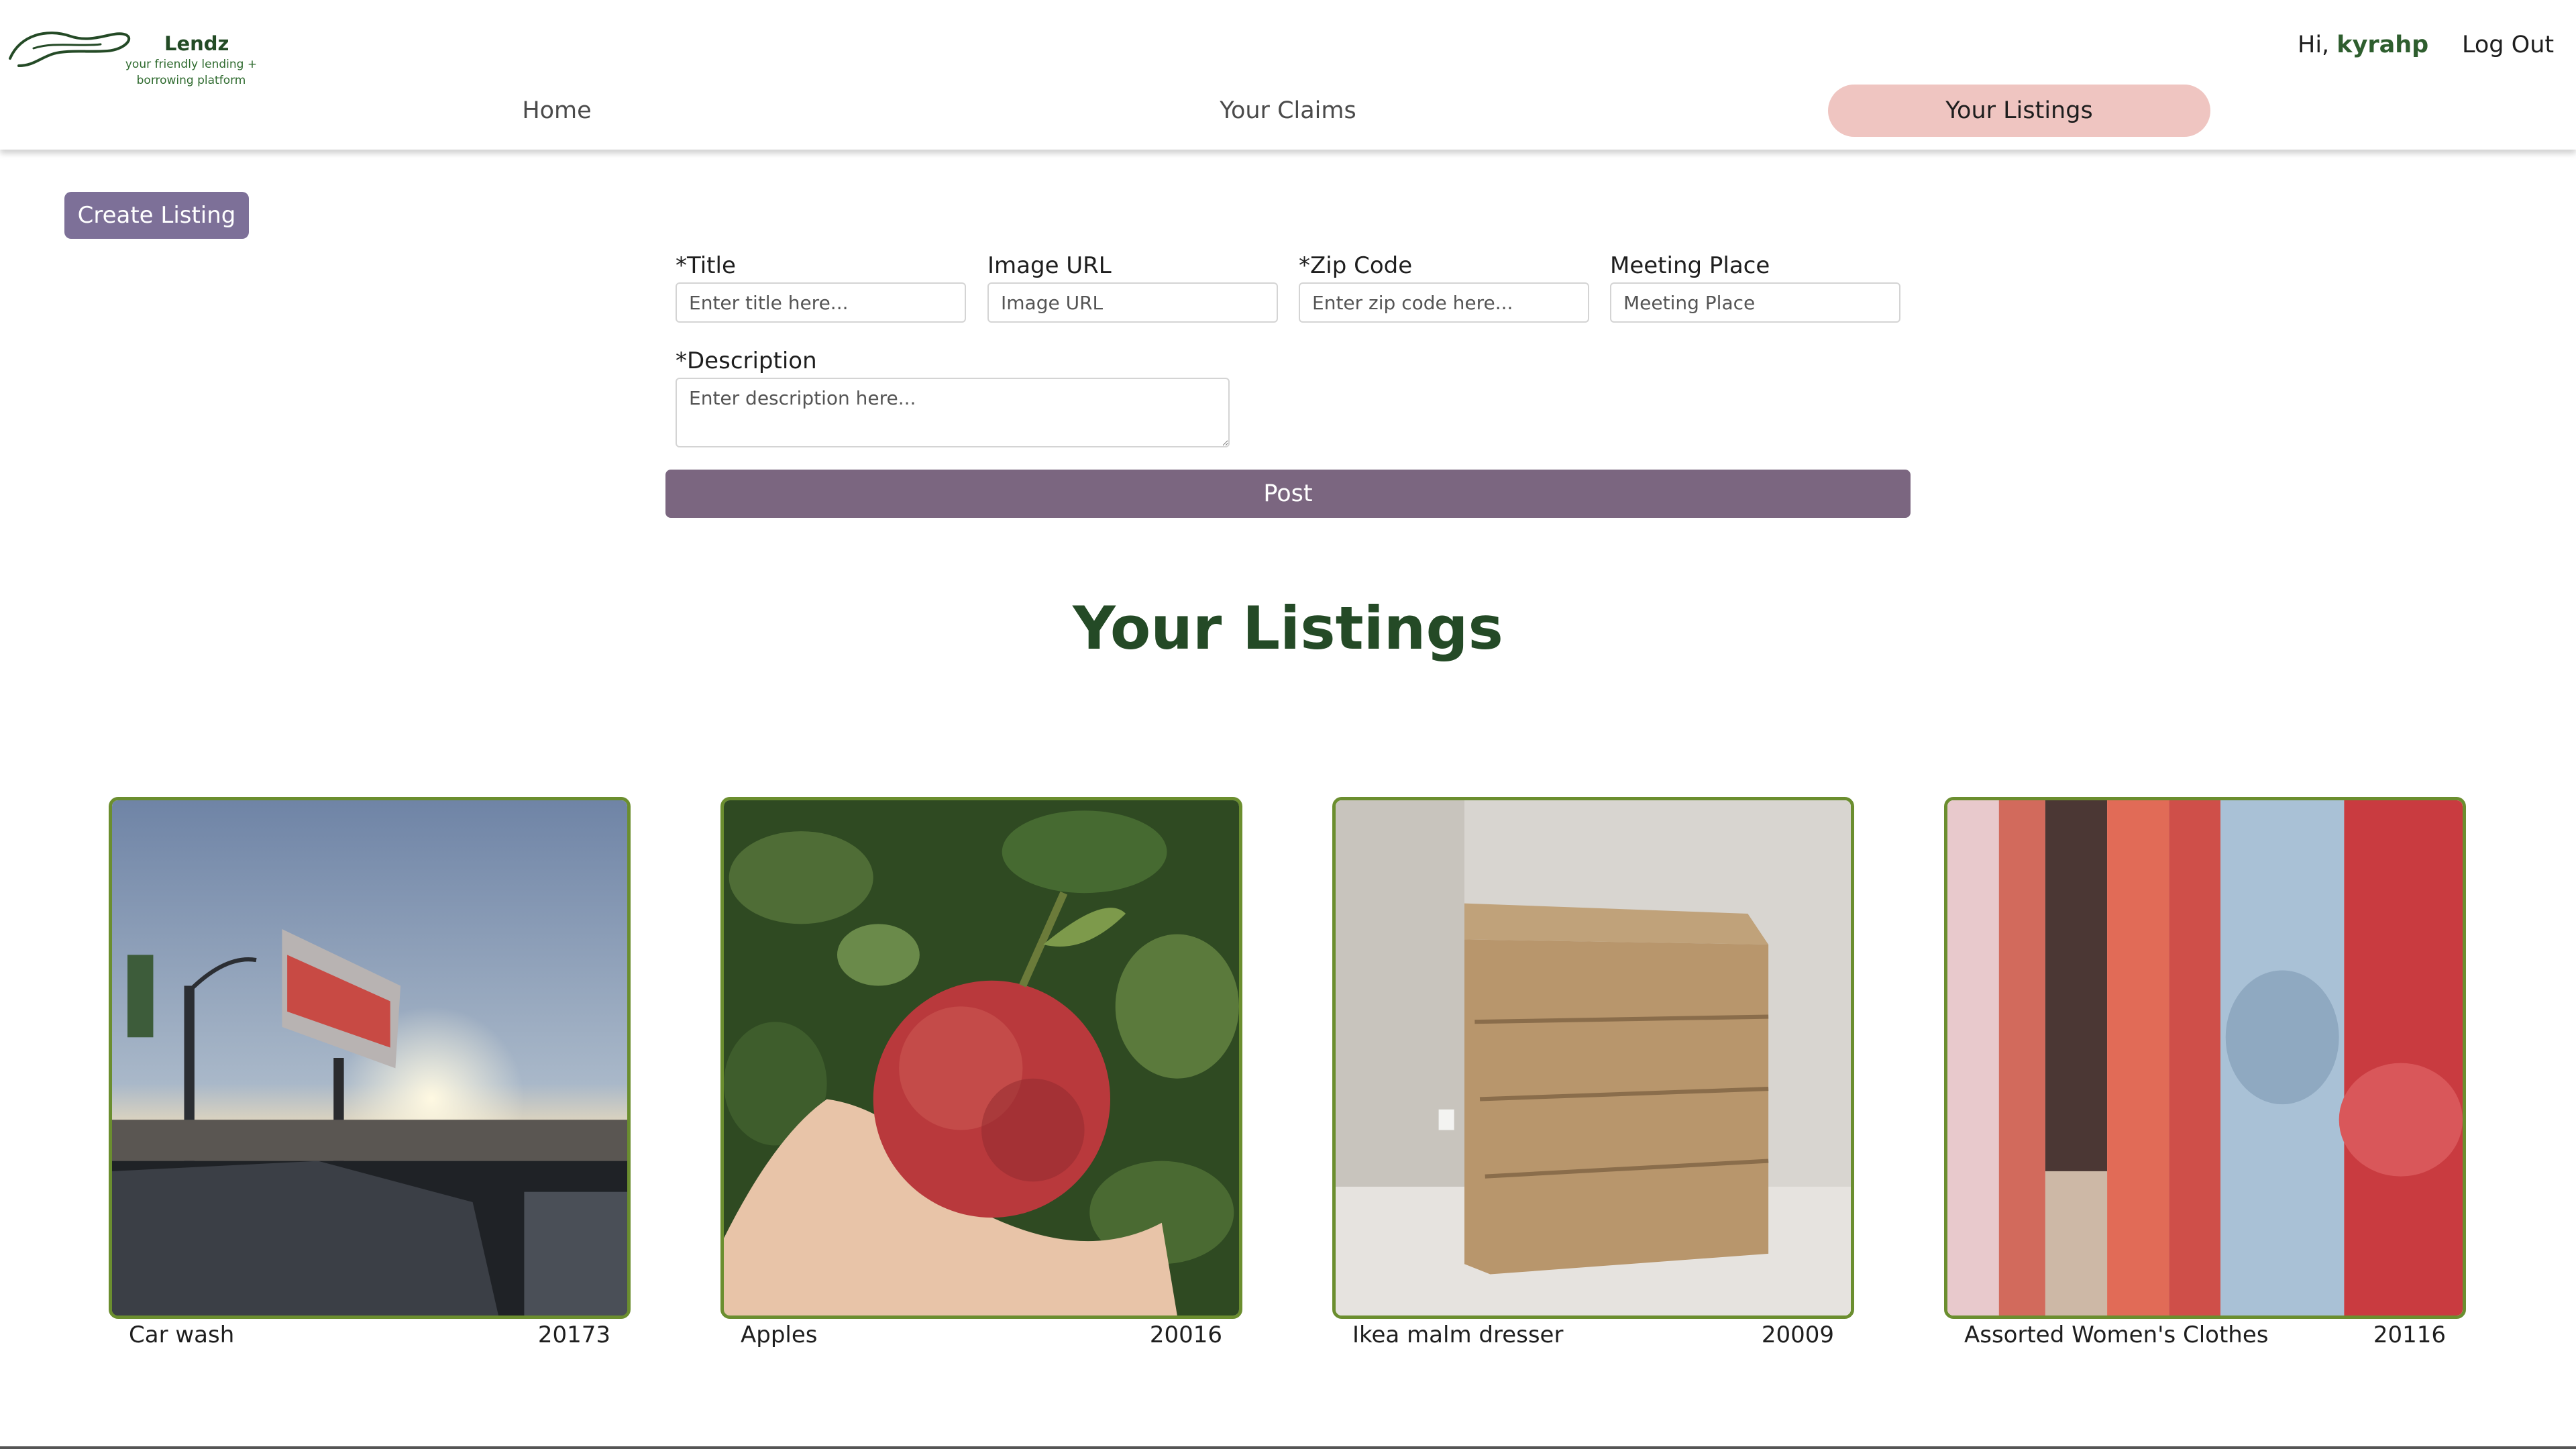 Image resolution: width=2576 pixels, height=1449 pixels. I want to click on listing-title: Ikea malm dresser, so click(1458, 1335).